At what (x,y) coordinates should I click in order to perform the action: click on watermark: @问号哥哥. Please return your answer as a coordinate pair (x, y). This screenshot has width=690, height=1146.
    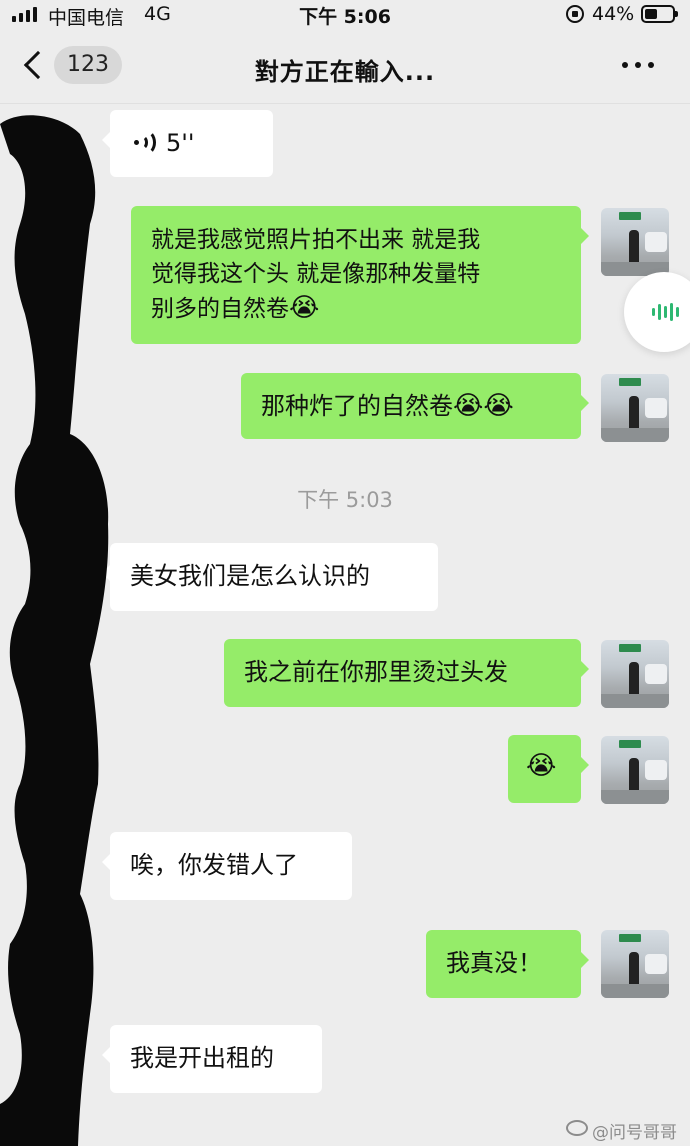
    Looking at the image, I should click on (634, 1133).